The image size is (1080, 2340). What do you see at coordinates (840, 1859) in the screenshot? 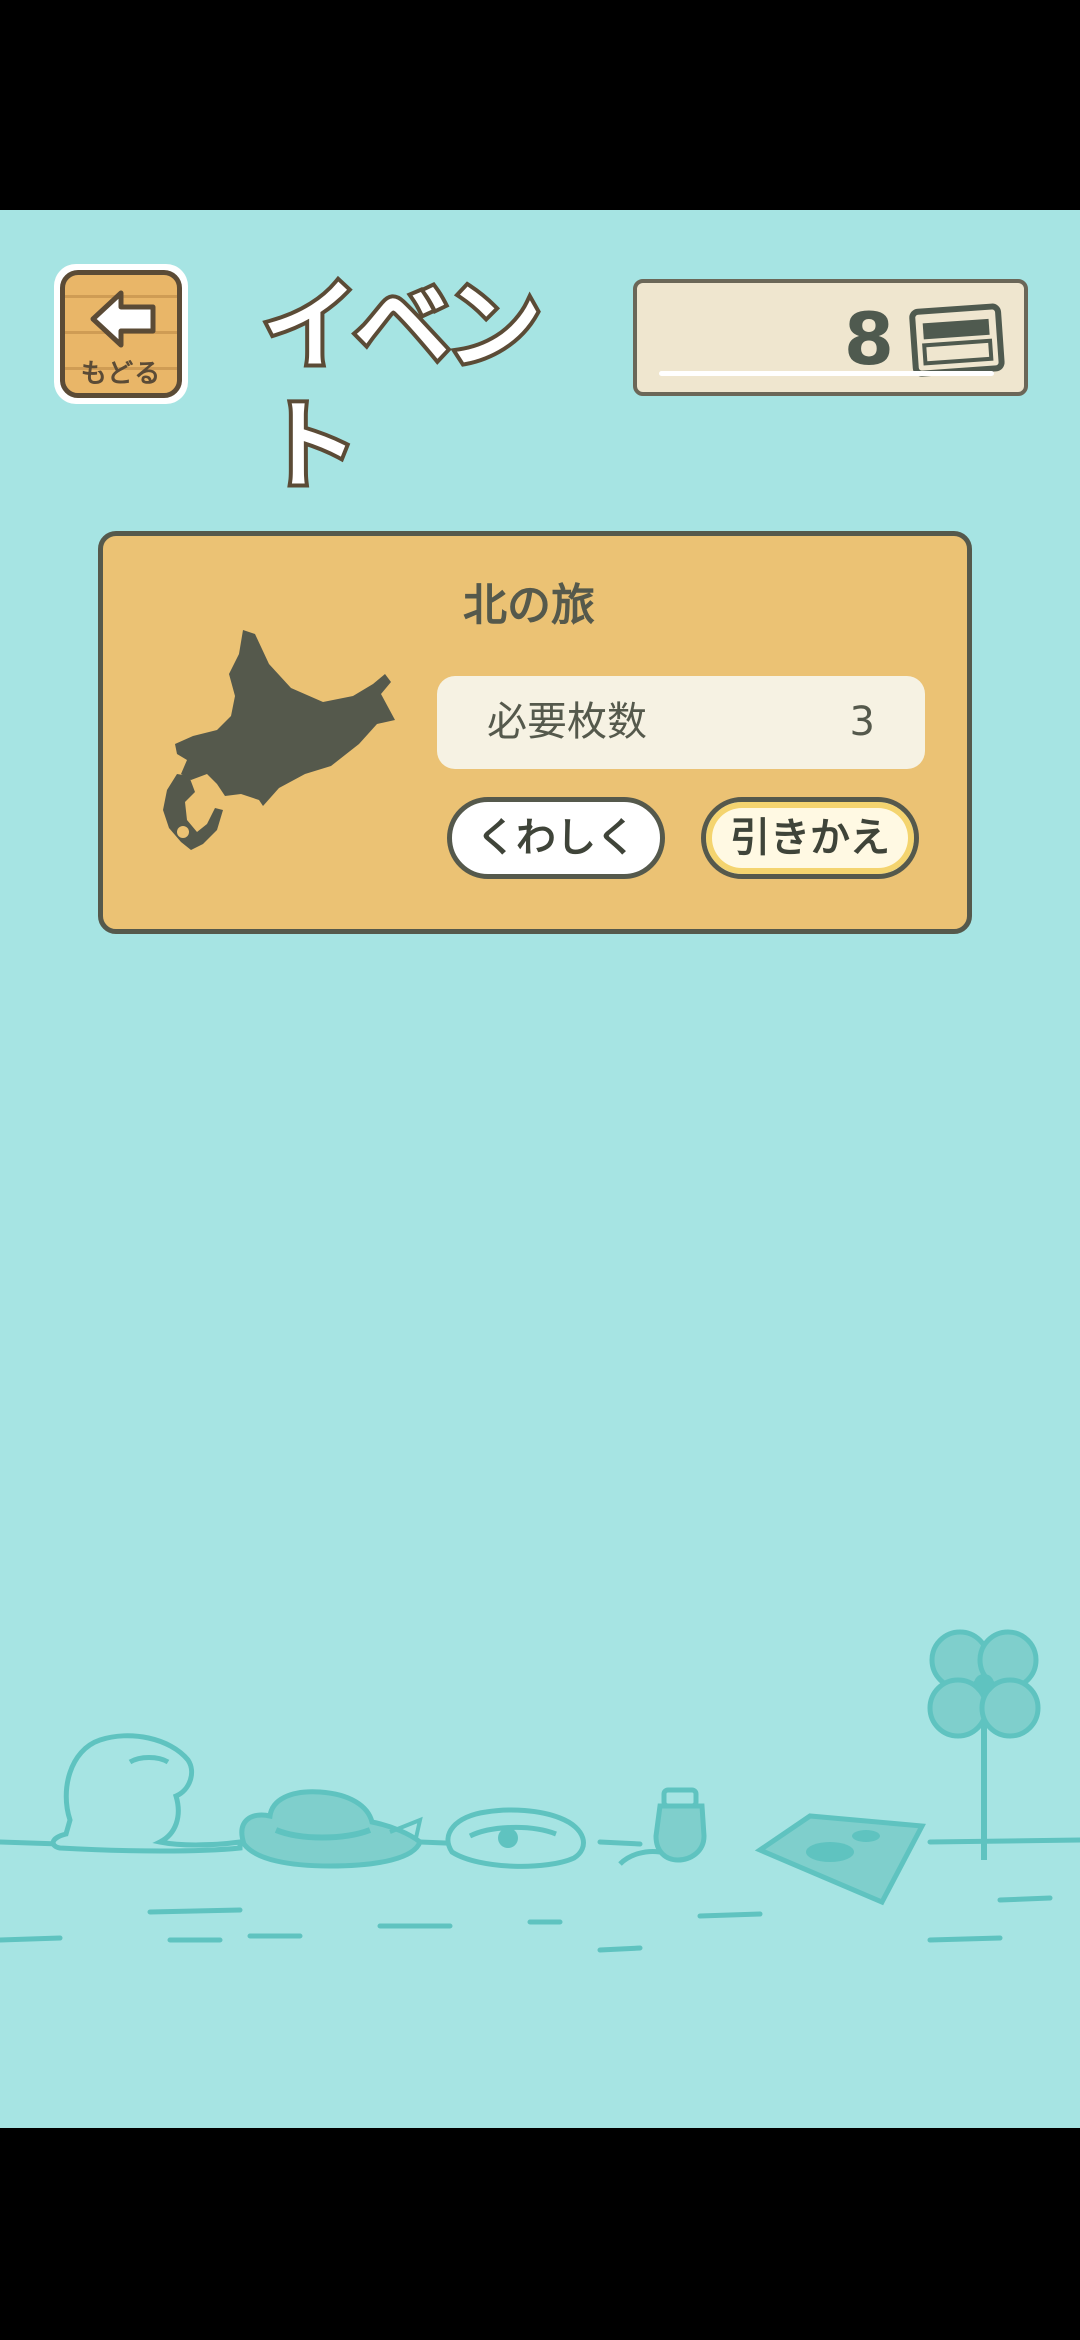
I see `map-sheet-illustration` at bounding box center [840, 1859].